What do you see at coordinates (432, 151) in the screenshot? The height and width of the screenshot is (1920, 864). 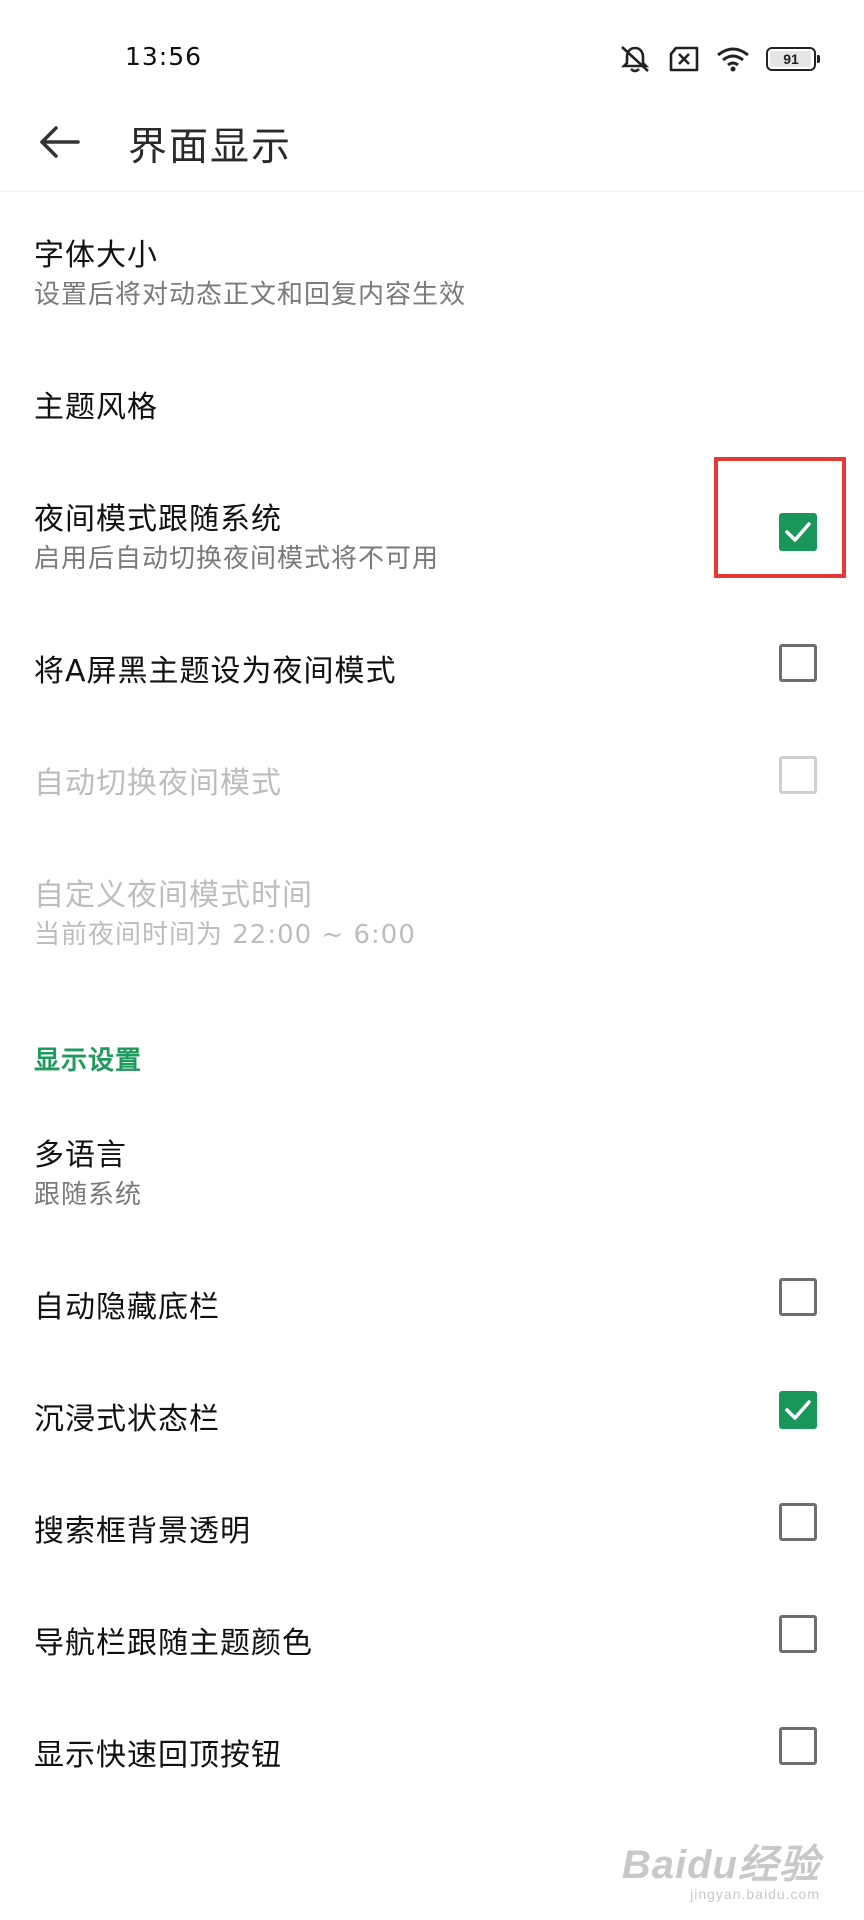 I see `app-bar: 界面显示` at bounding box center [432, 151].